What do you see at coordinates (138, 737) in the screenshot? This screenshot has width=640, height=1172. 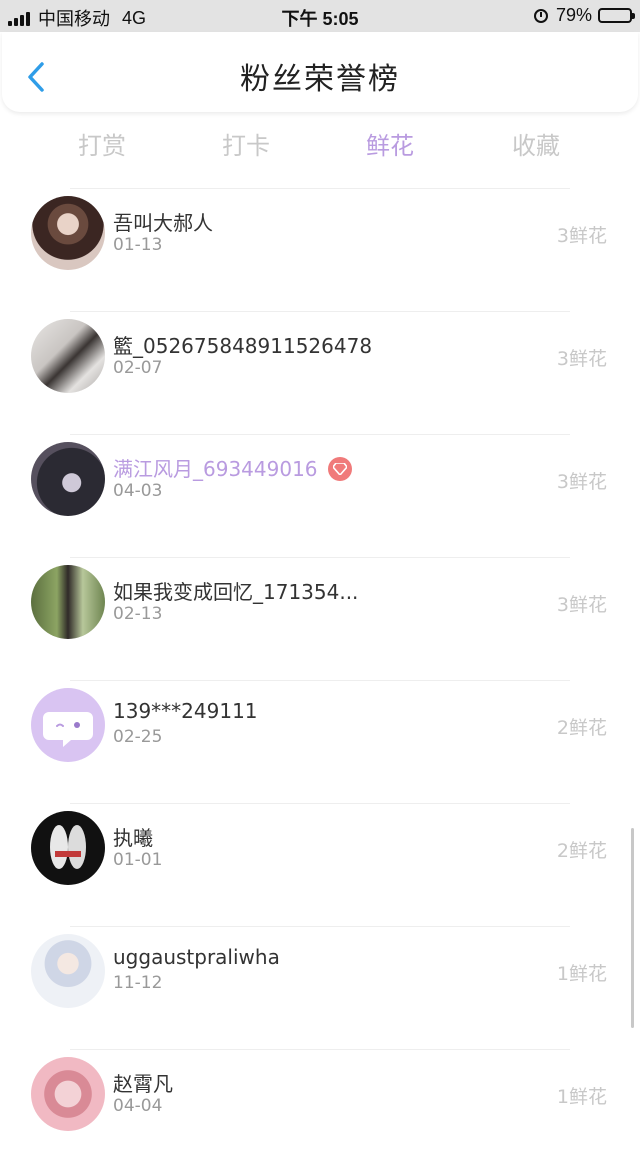 I see `fan-date: 02-25` at bounding box center [138, 737].